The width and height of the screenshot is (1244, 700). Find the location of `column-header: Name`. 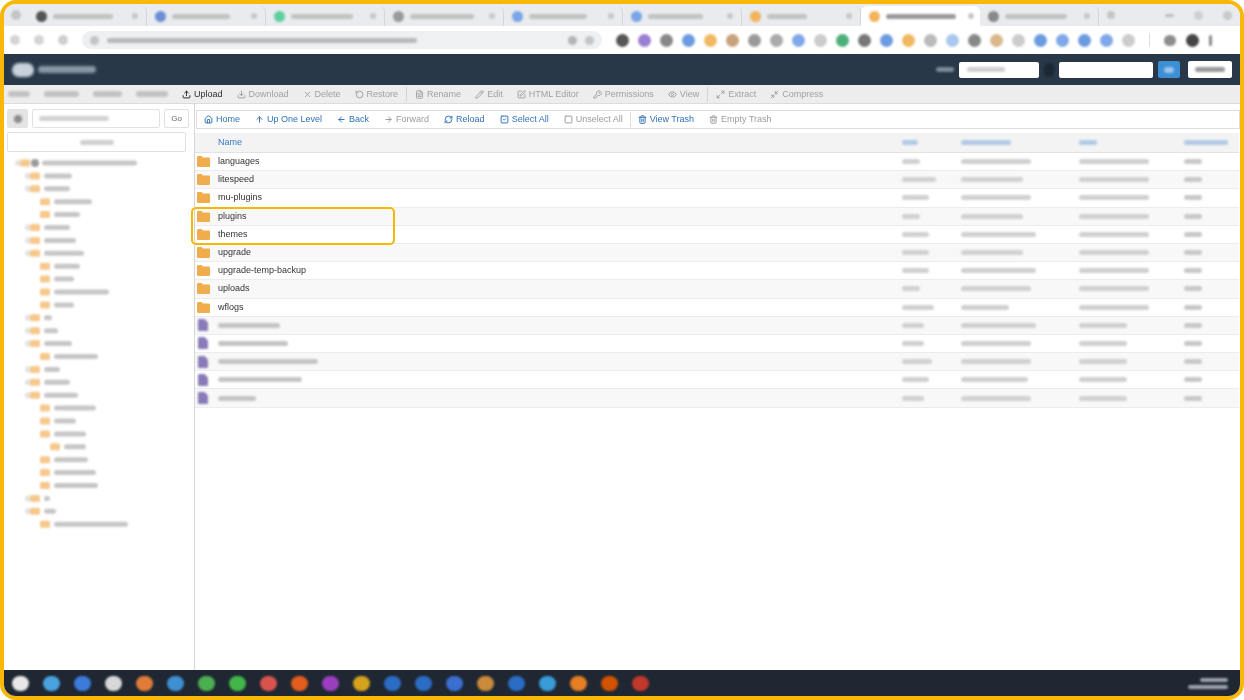

column-header: Name is located at coordinates (230, 142).